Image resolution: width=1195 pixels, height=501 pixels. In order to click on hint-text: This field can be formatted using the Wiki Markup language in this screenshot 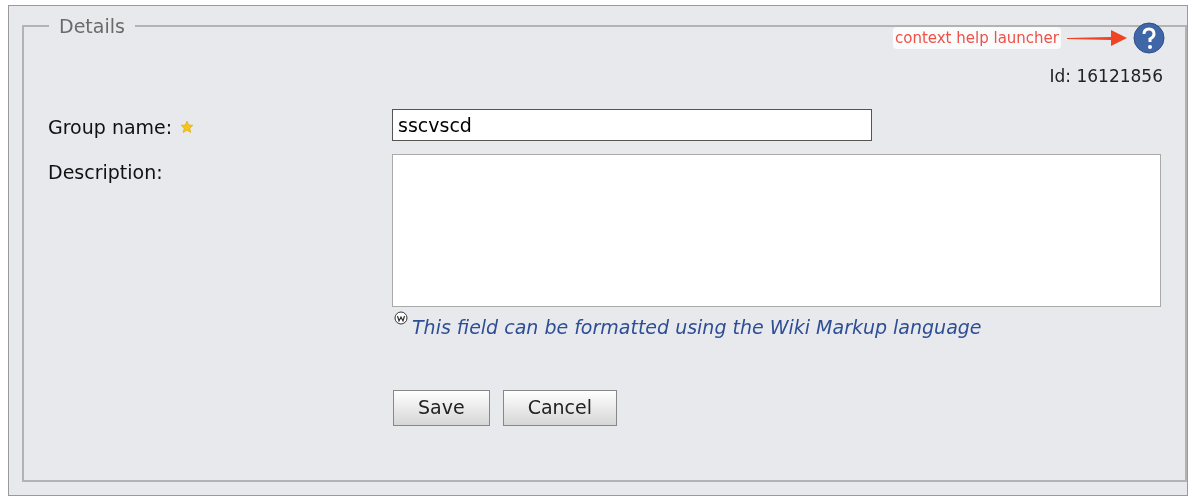, I will do `click(697, 327)`.